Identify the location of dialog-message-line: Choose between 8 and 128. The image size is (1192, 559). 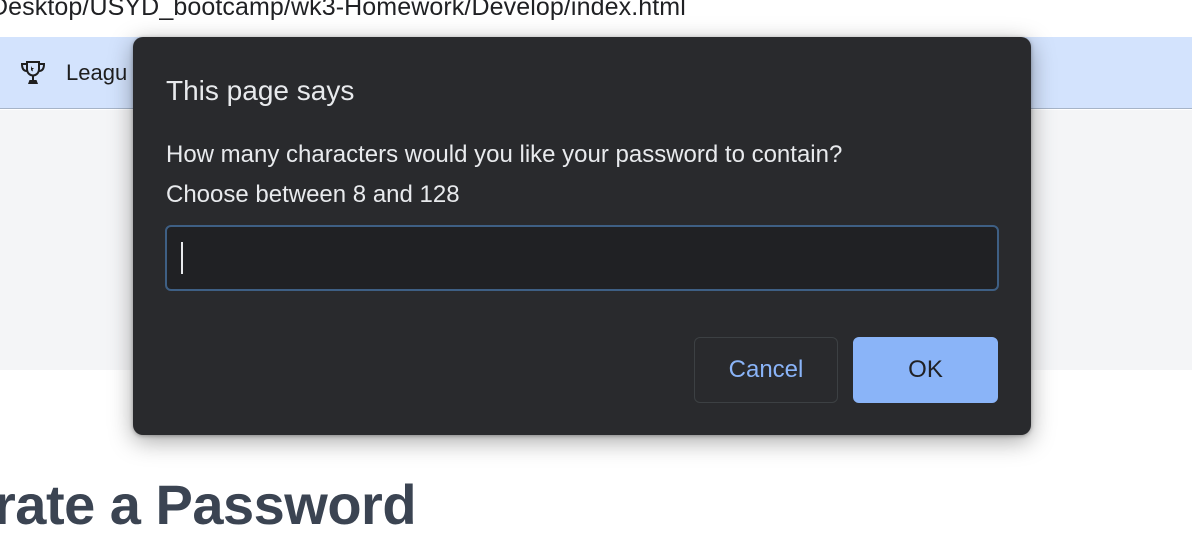
(313, 194).